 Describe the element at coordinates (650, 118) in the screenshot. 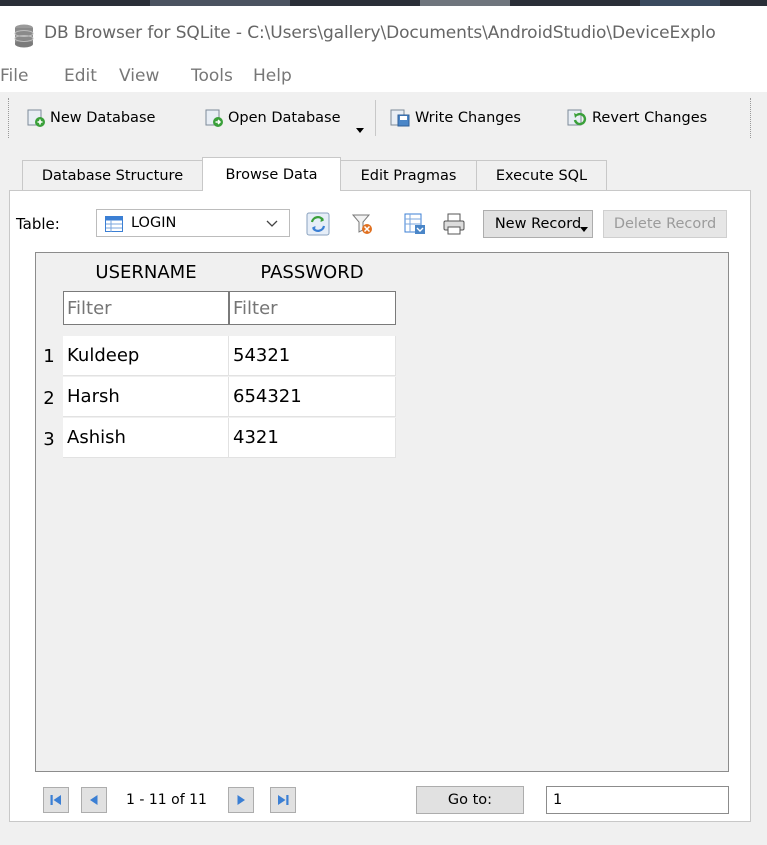

I see `revert-changes-label: Revert Changes` at that location.